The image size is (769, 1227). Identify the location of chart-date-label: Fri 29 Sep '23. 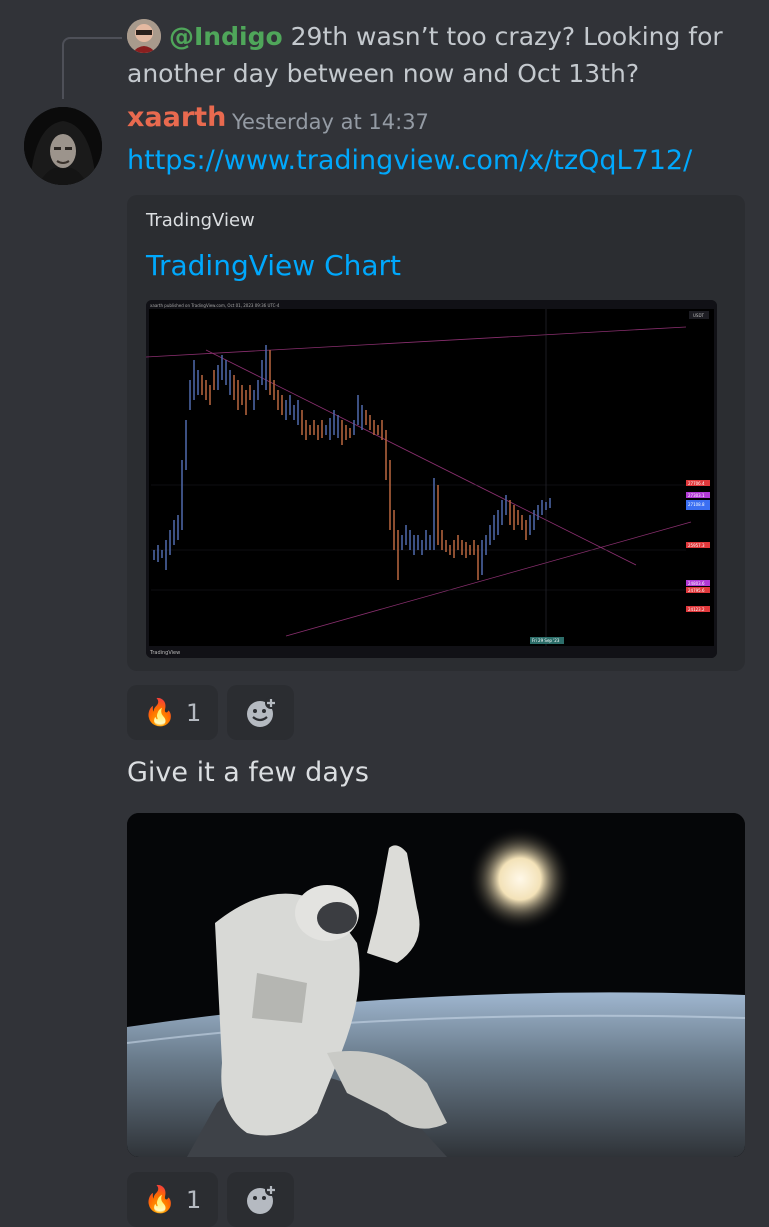
(546, 640).